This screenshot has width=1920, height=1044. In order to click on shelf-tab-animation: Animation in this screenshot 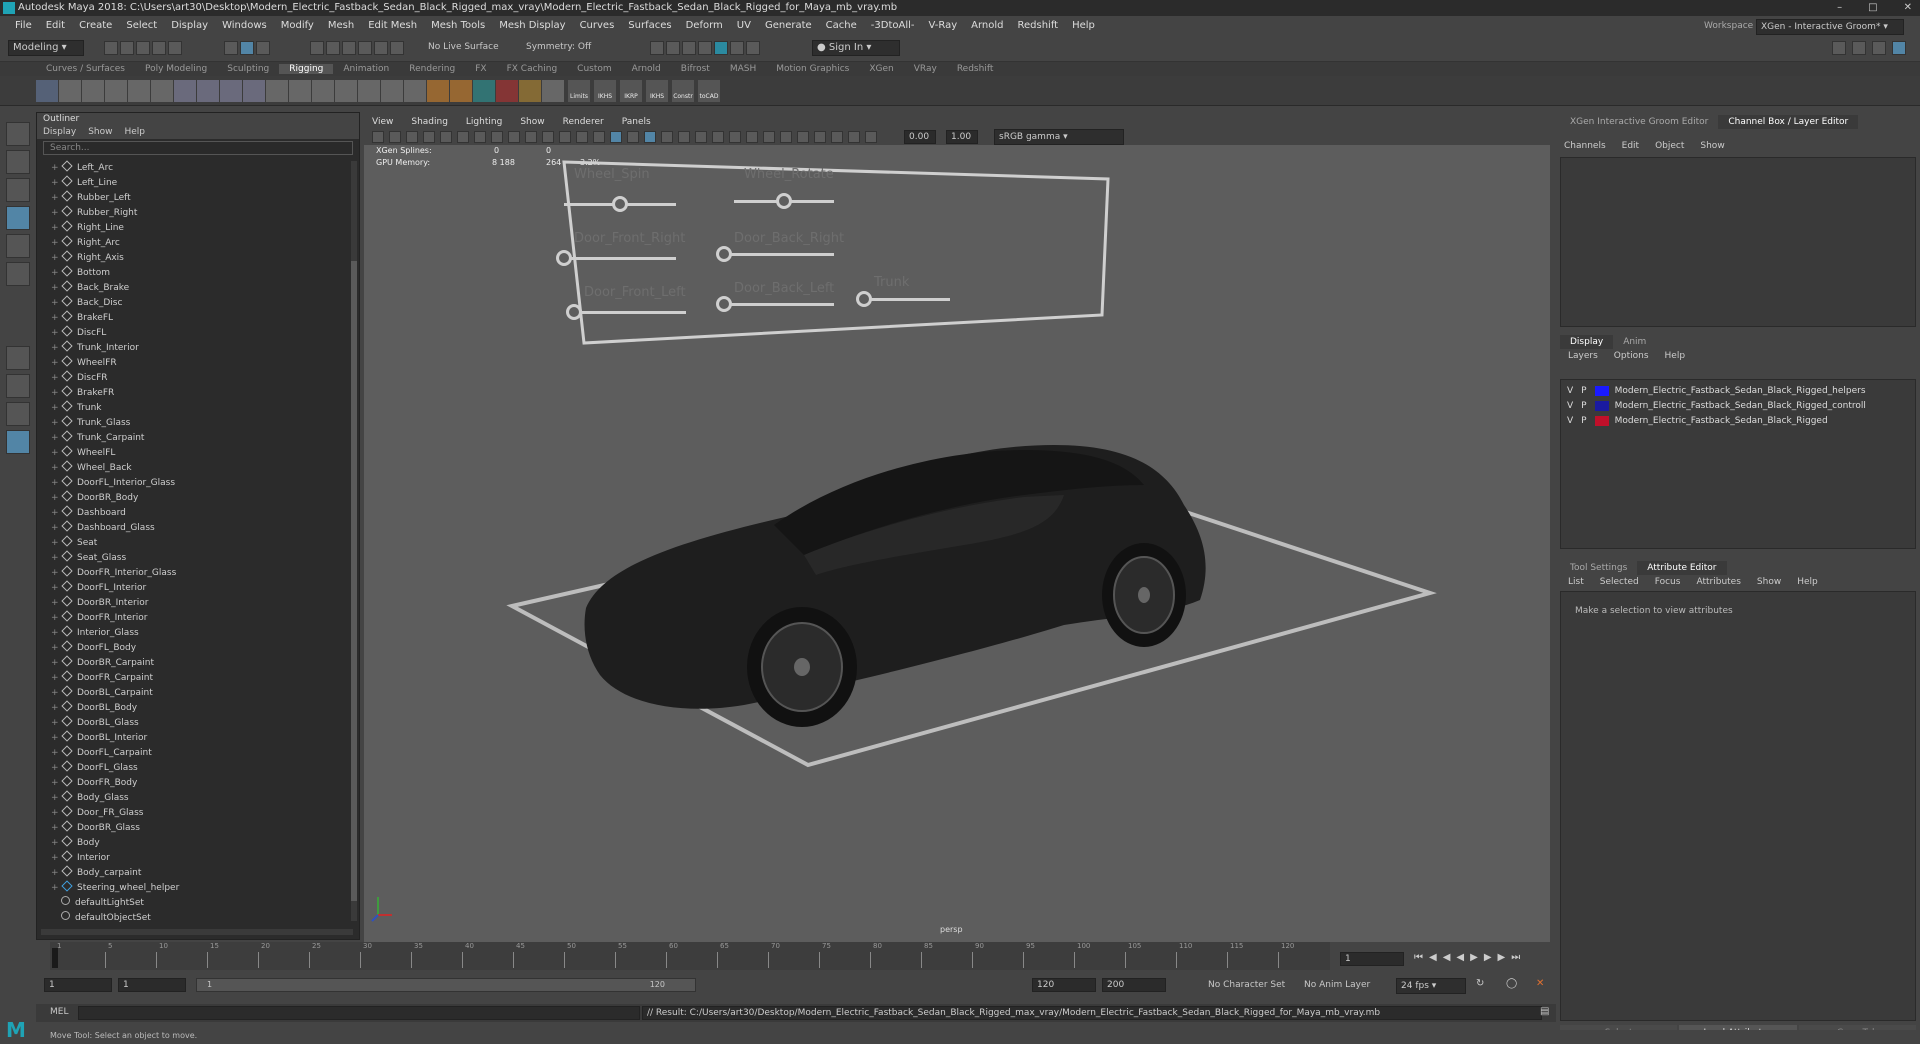, I will do `click(366, 69)`.